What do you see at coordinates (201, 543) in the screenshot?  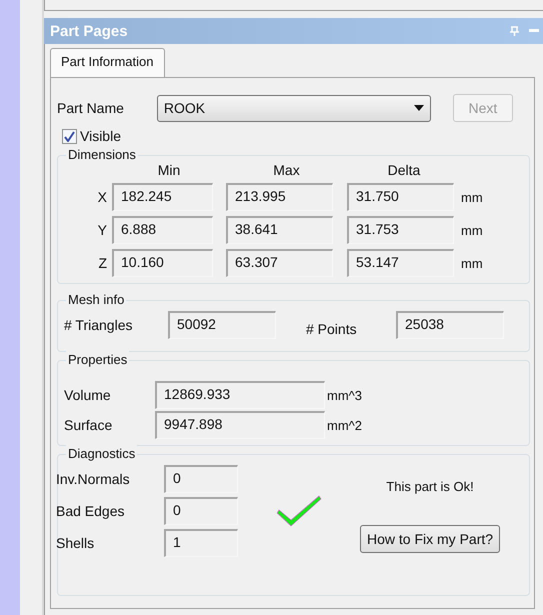 I see `value-field: 1` at bounding box center [201, 543].